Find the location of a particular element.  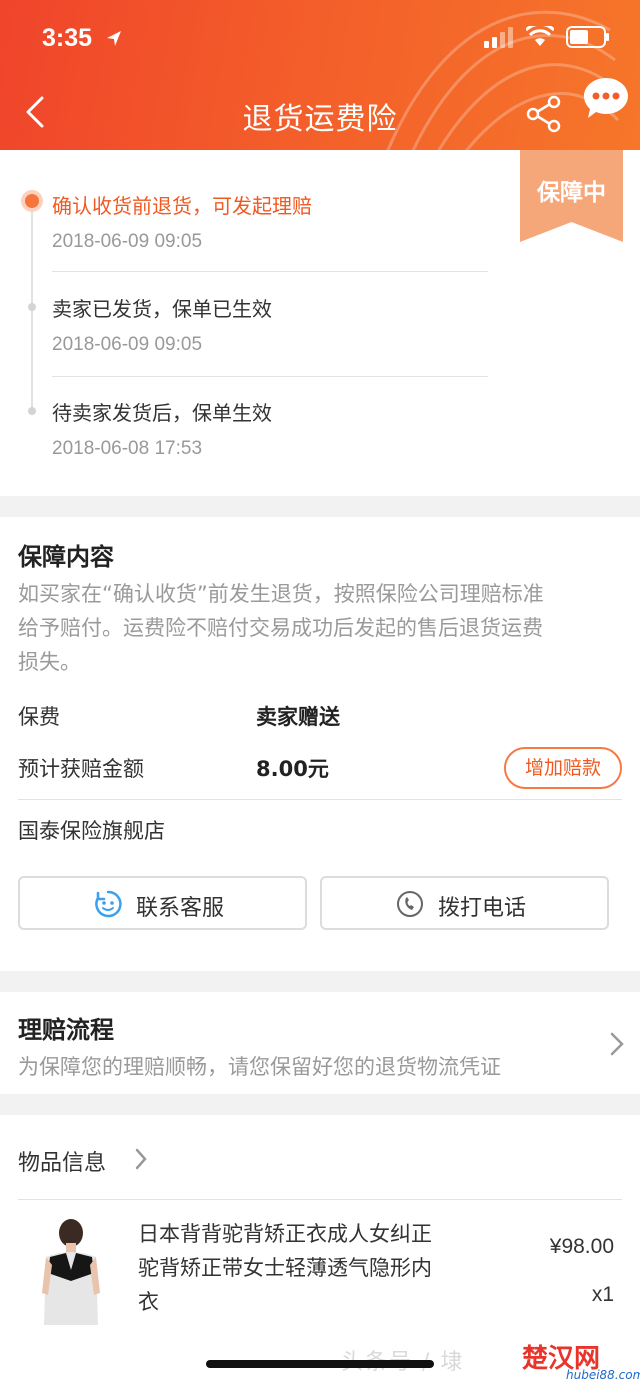

insurer-name: 国泰保险旗舰店 is located at coordinates (91, 831).